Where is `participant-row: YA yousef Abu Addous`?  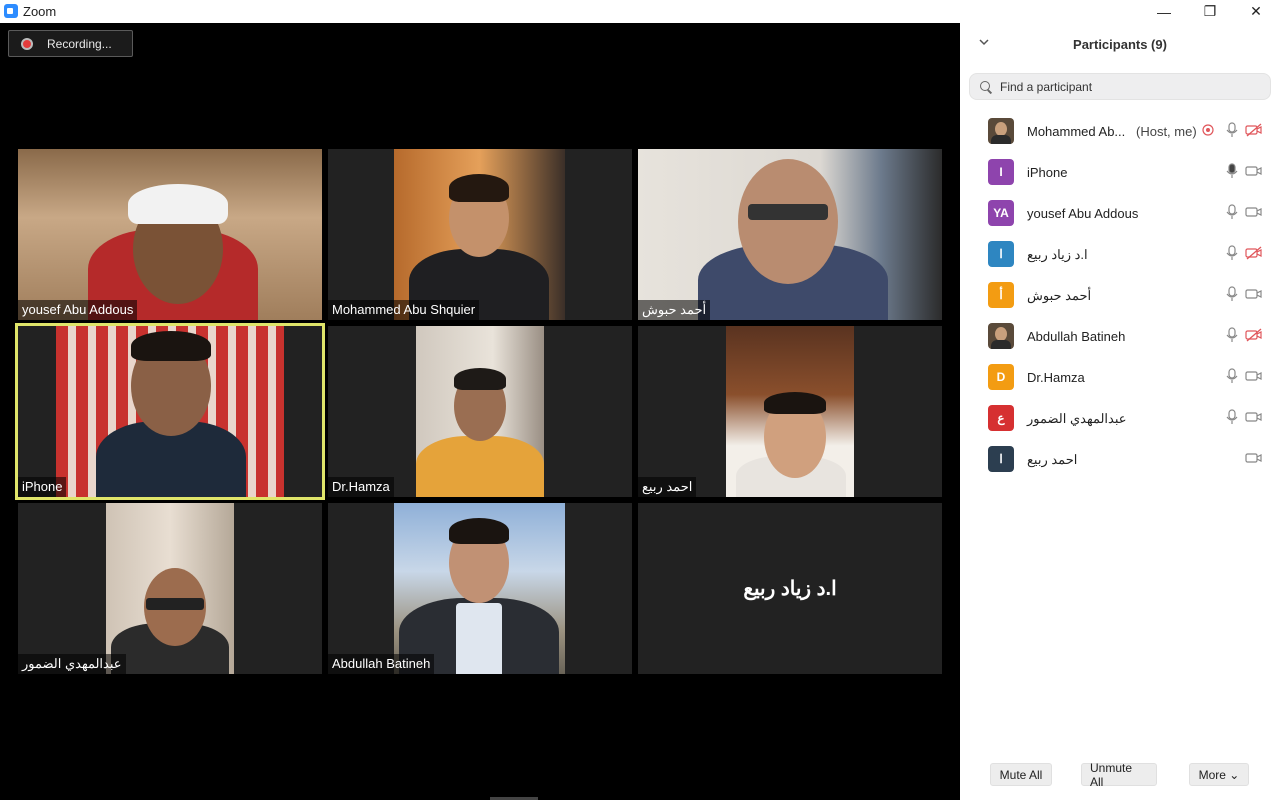
participant-row: YA yousef Abu Addous is located at coordinates (1120, 211).